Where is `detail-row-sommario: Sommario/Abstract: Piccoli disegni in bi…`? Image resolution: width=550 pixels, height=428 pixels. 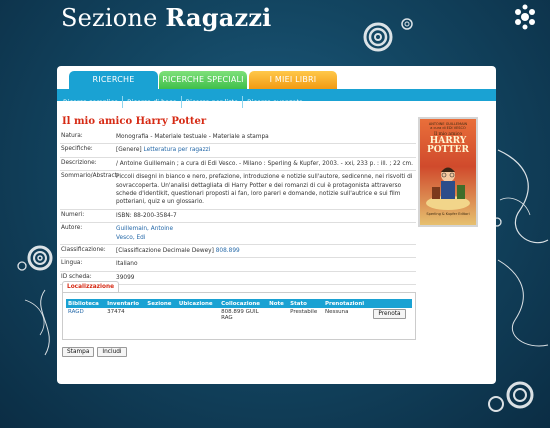 detail-row-sommario: Sommario/Abstract: Piccoli disegni in bi… is located at coordinates (238, 190).